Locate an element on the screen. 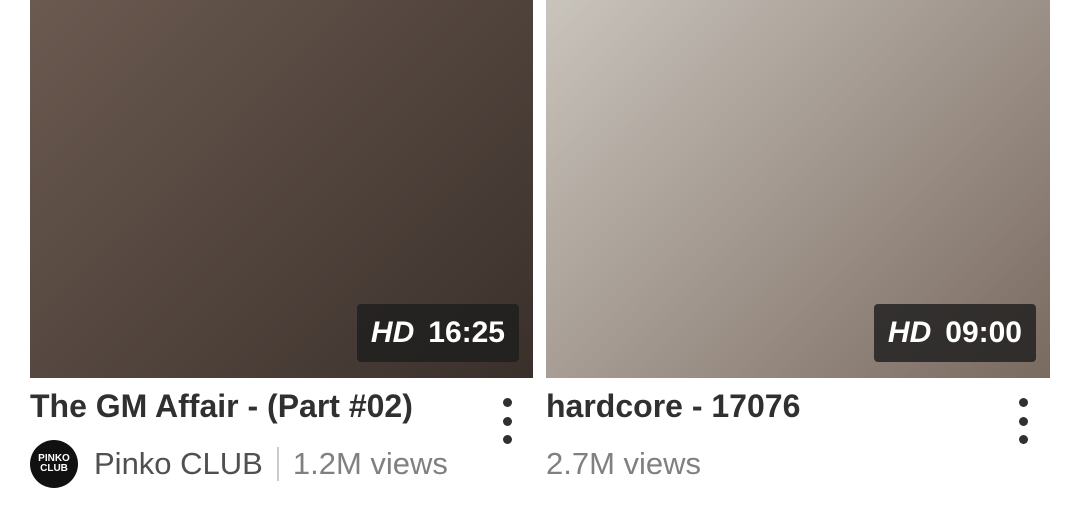 The height and width of the screenshot is (505, 1080). channel-name: Pinko CLUB is located at coordinates (178, 464).